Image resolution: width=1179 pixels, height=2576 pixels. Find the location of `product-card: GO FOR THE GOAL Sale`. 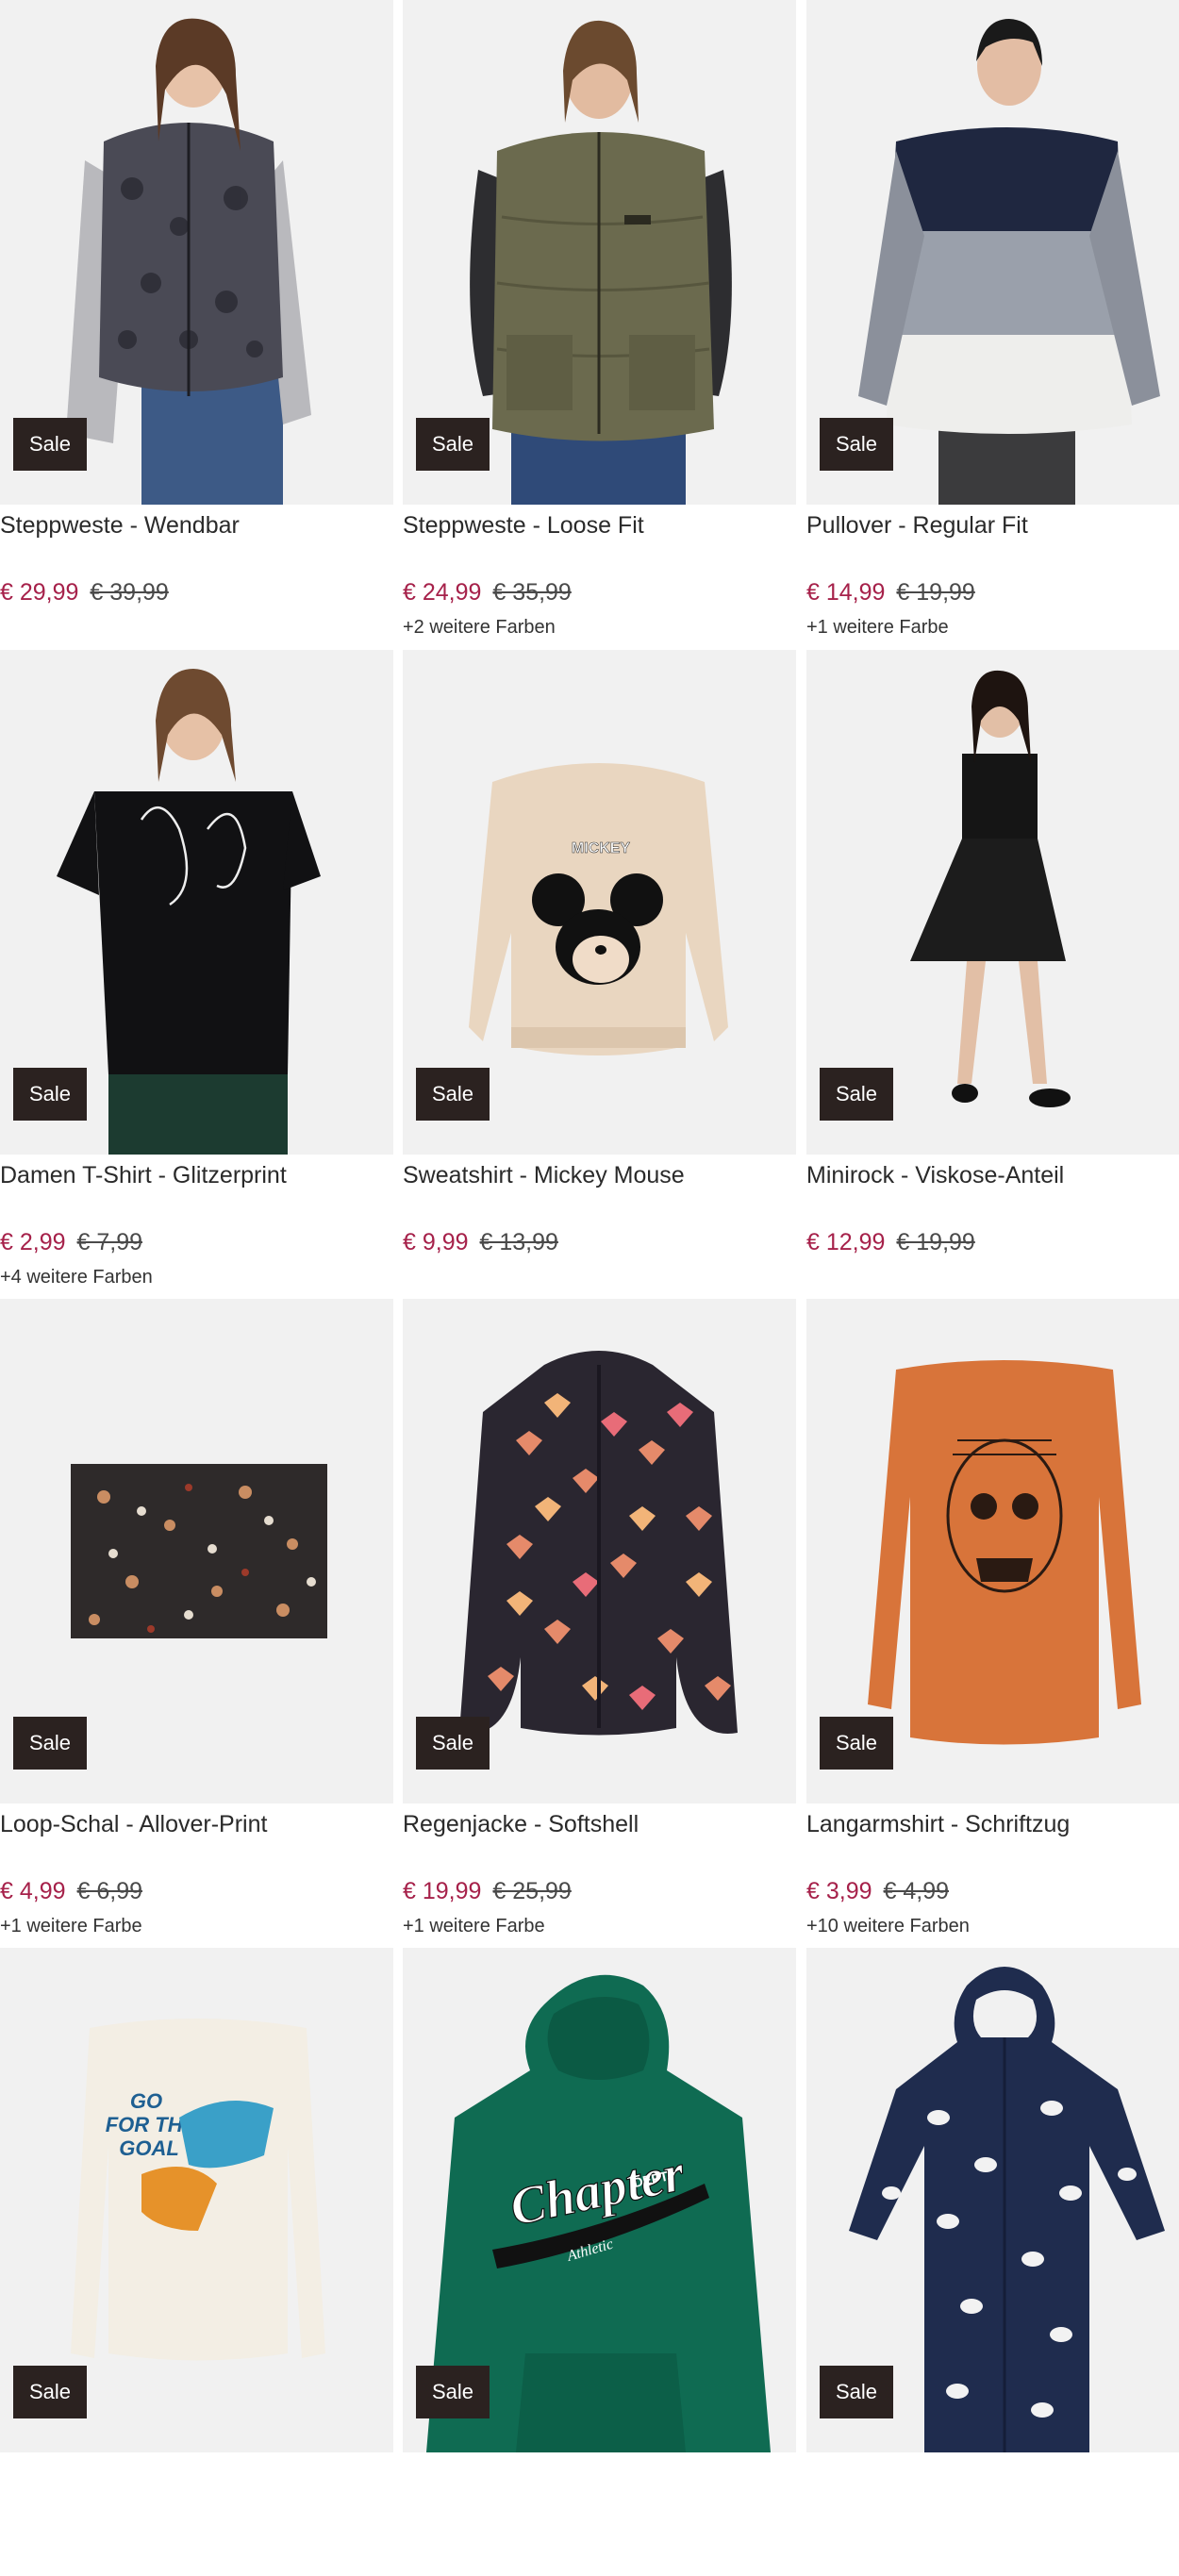

product-card: GO FOR THE GOAL Sale is located at coordinates (197, 2262).